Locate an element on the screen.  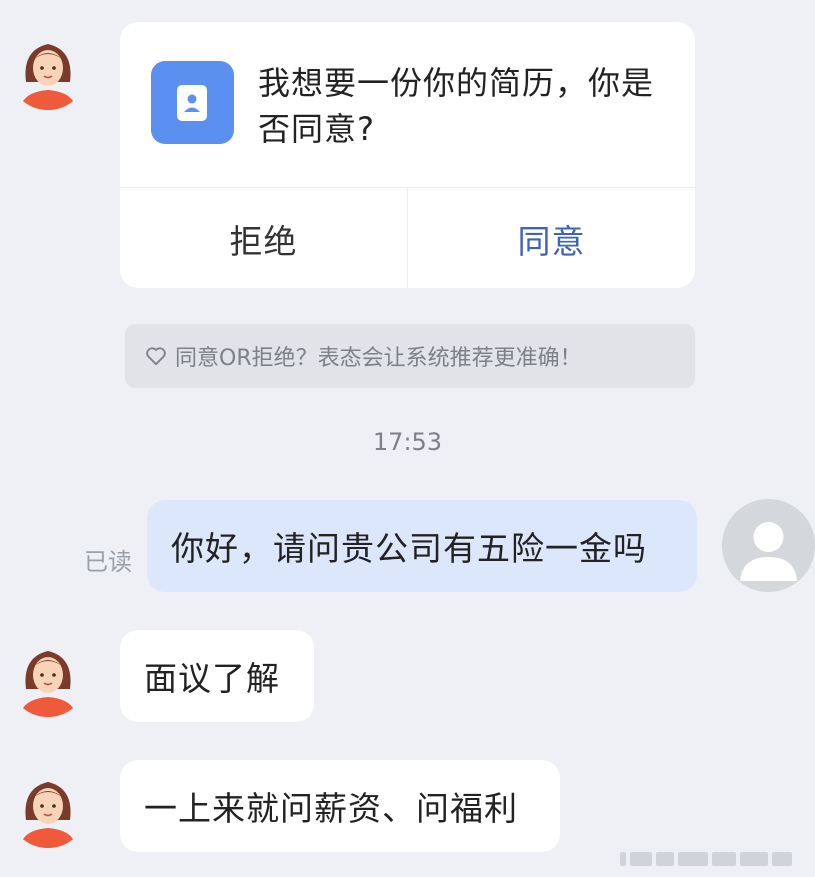
system-hint-text: 同意OR拒绝？表态会让系统推荐更准确！ is located at coordinates (378, 358).